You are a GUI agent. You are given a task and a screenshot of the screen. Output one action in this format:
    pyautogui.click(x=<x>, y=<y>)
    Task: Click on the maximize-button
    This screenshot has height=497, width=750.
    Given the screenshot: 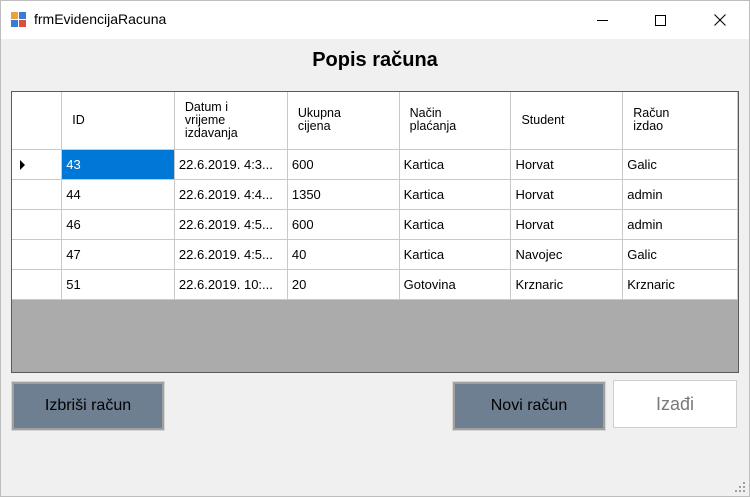 What is the action you would take?
    pyautogui.click(x=660, y=20)
    